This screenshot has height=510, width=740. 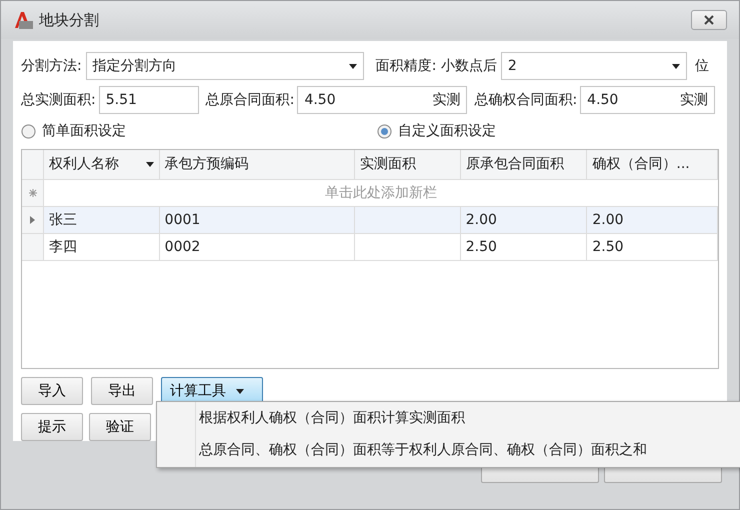 I want to click on field-label: 总实测面积:, so click(x=58, y=100).